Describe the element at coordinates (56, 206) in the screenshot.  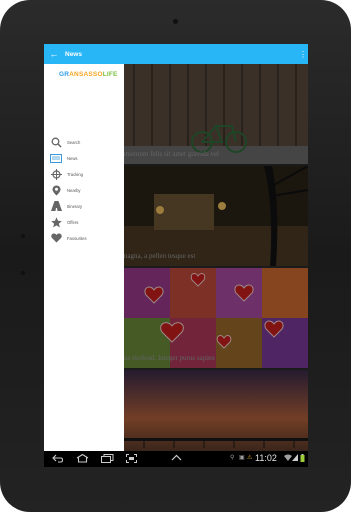
I see `road-icon` at that location.